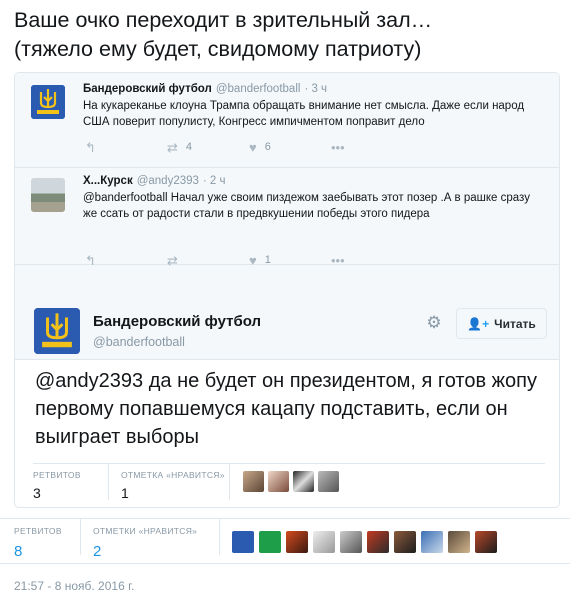  I want to click on outer-likes-stat: ОТМЕТКИ «НРАВИТСЯ» 2, so click(145, 543).